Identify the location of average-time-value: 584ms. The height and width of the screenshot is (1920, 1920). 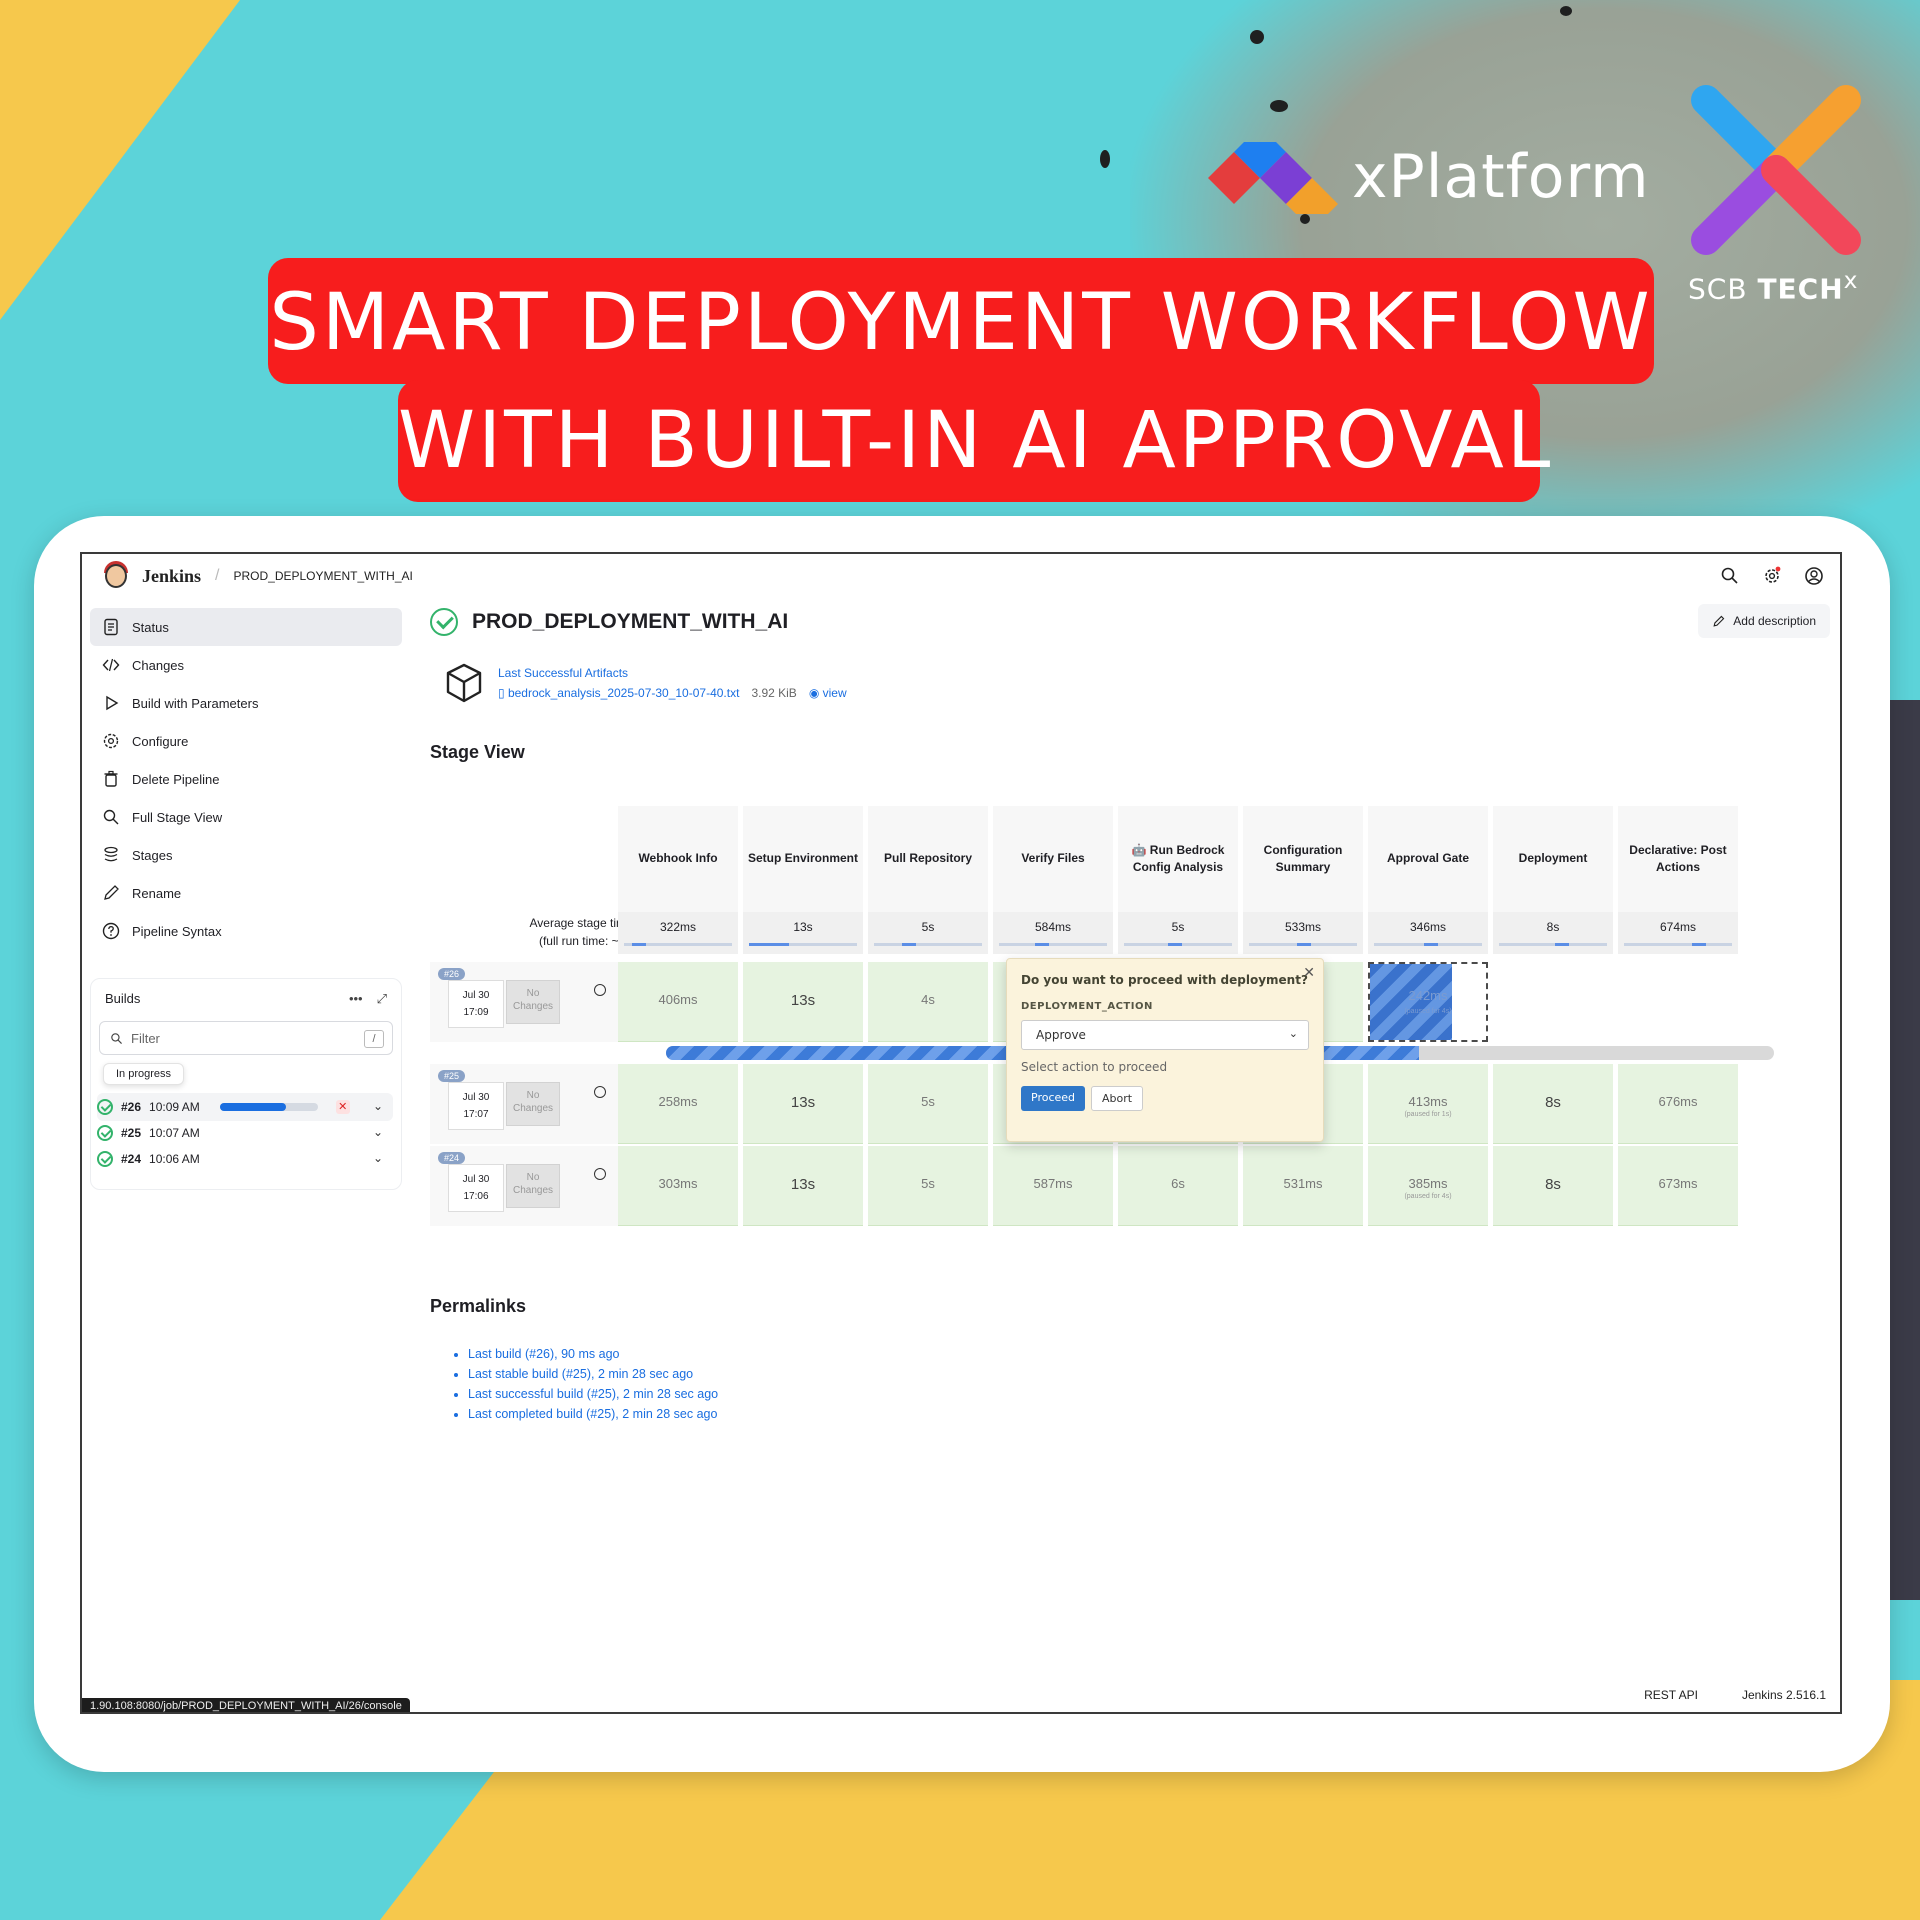
(1053, 927).